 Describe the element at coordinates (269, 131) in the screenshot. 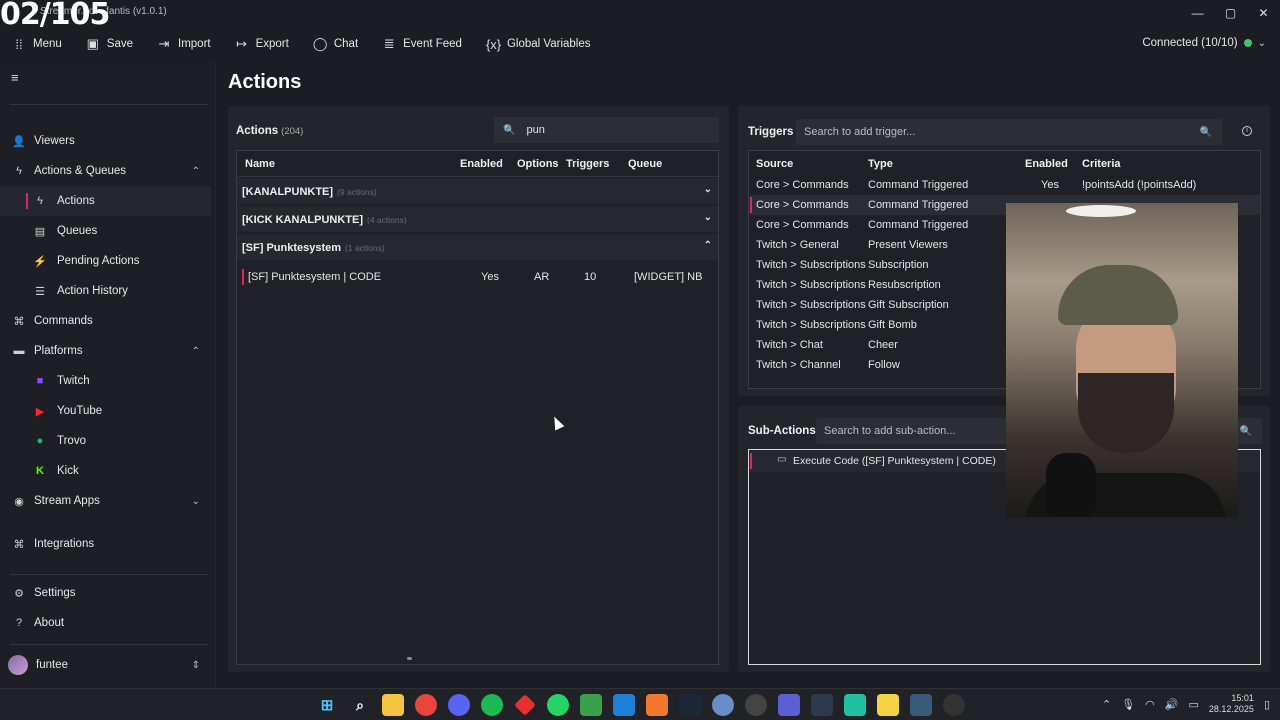

I see `actions-header: Actions (204)` at that location.